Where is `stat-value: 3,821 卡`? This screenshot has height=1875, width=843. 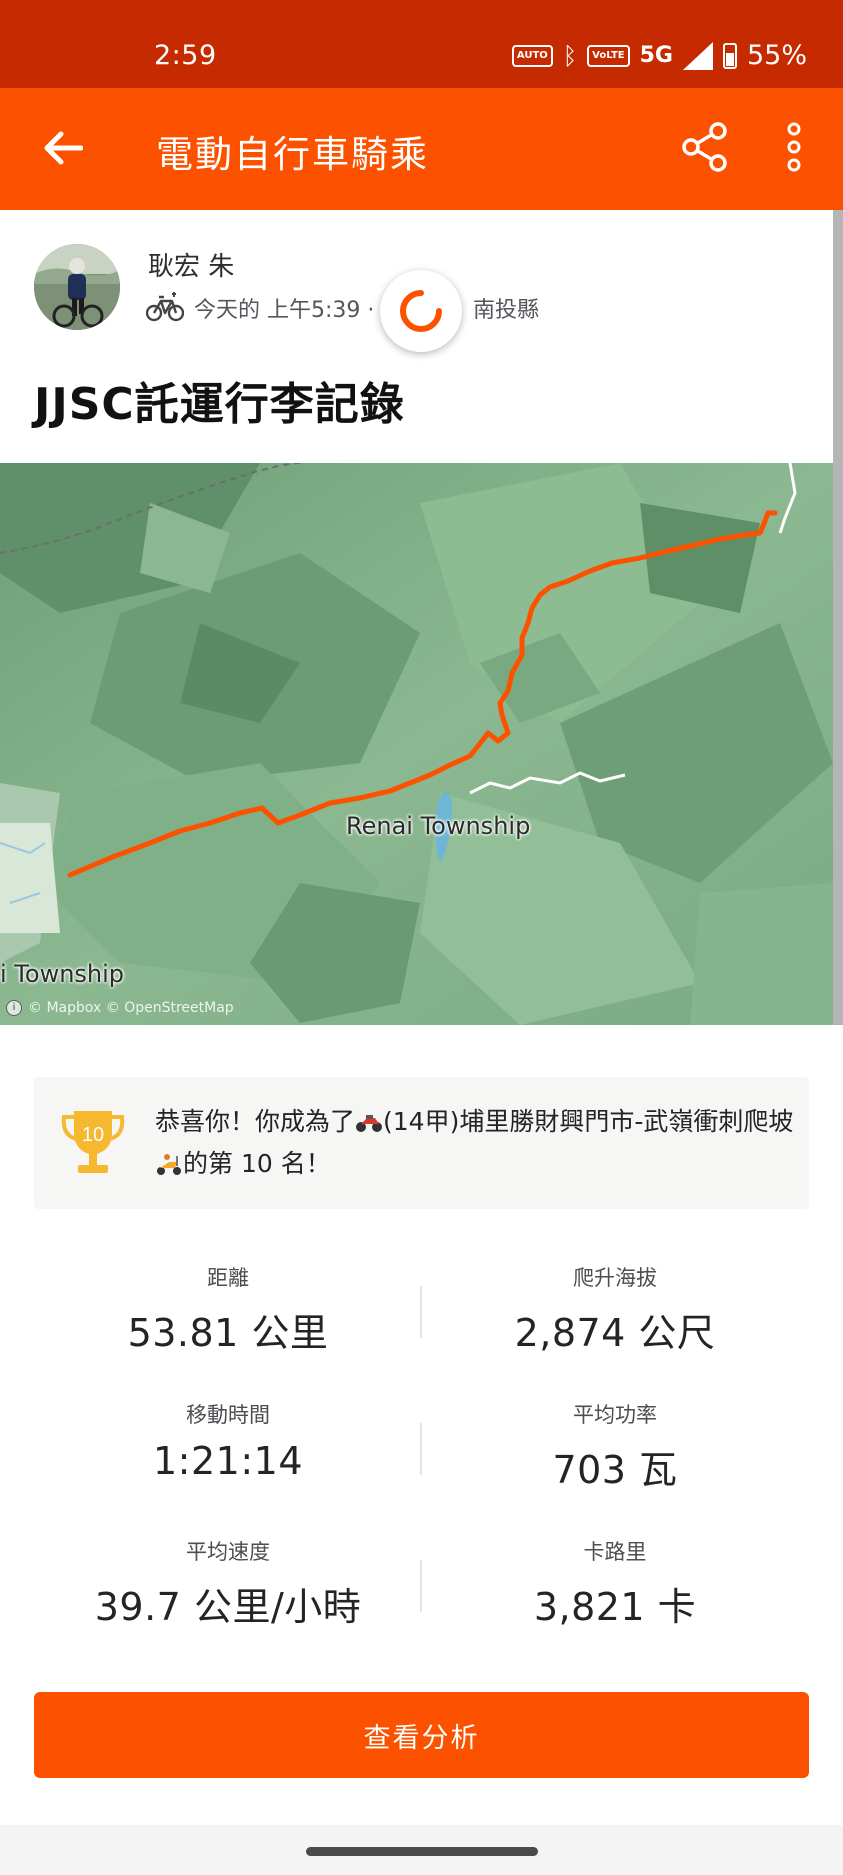 stat-value: 3,821 卡 is located at coordinates (615, 1607).